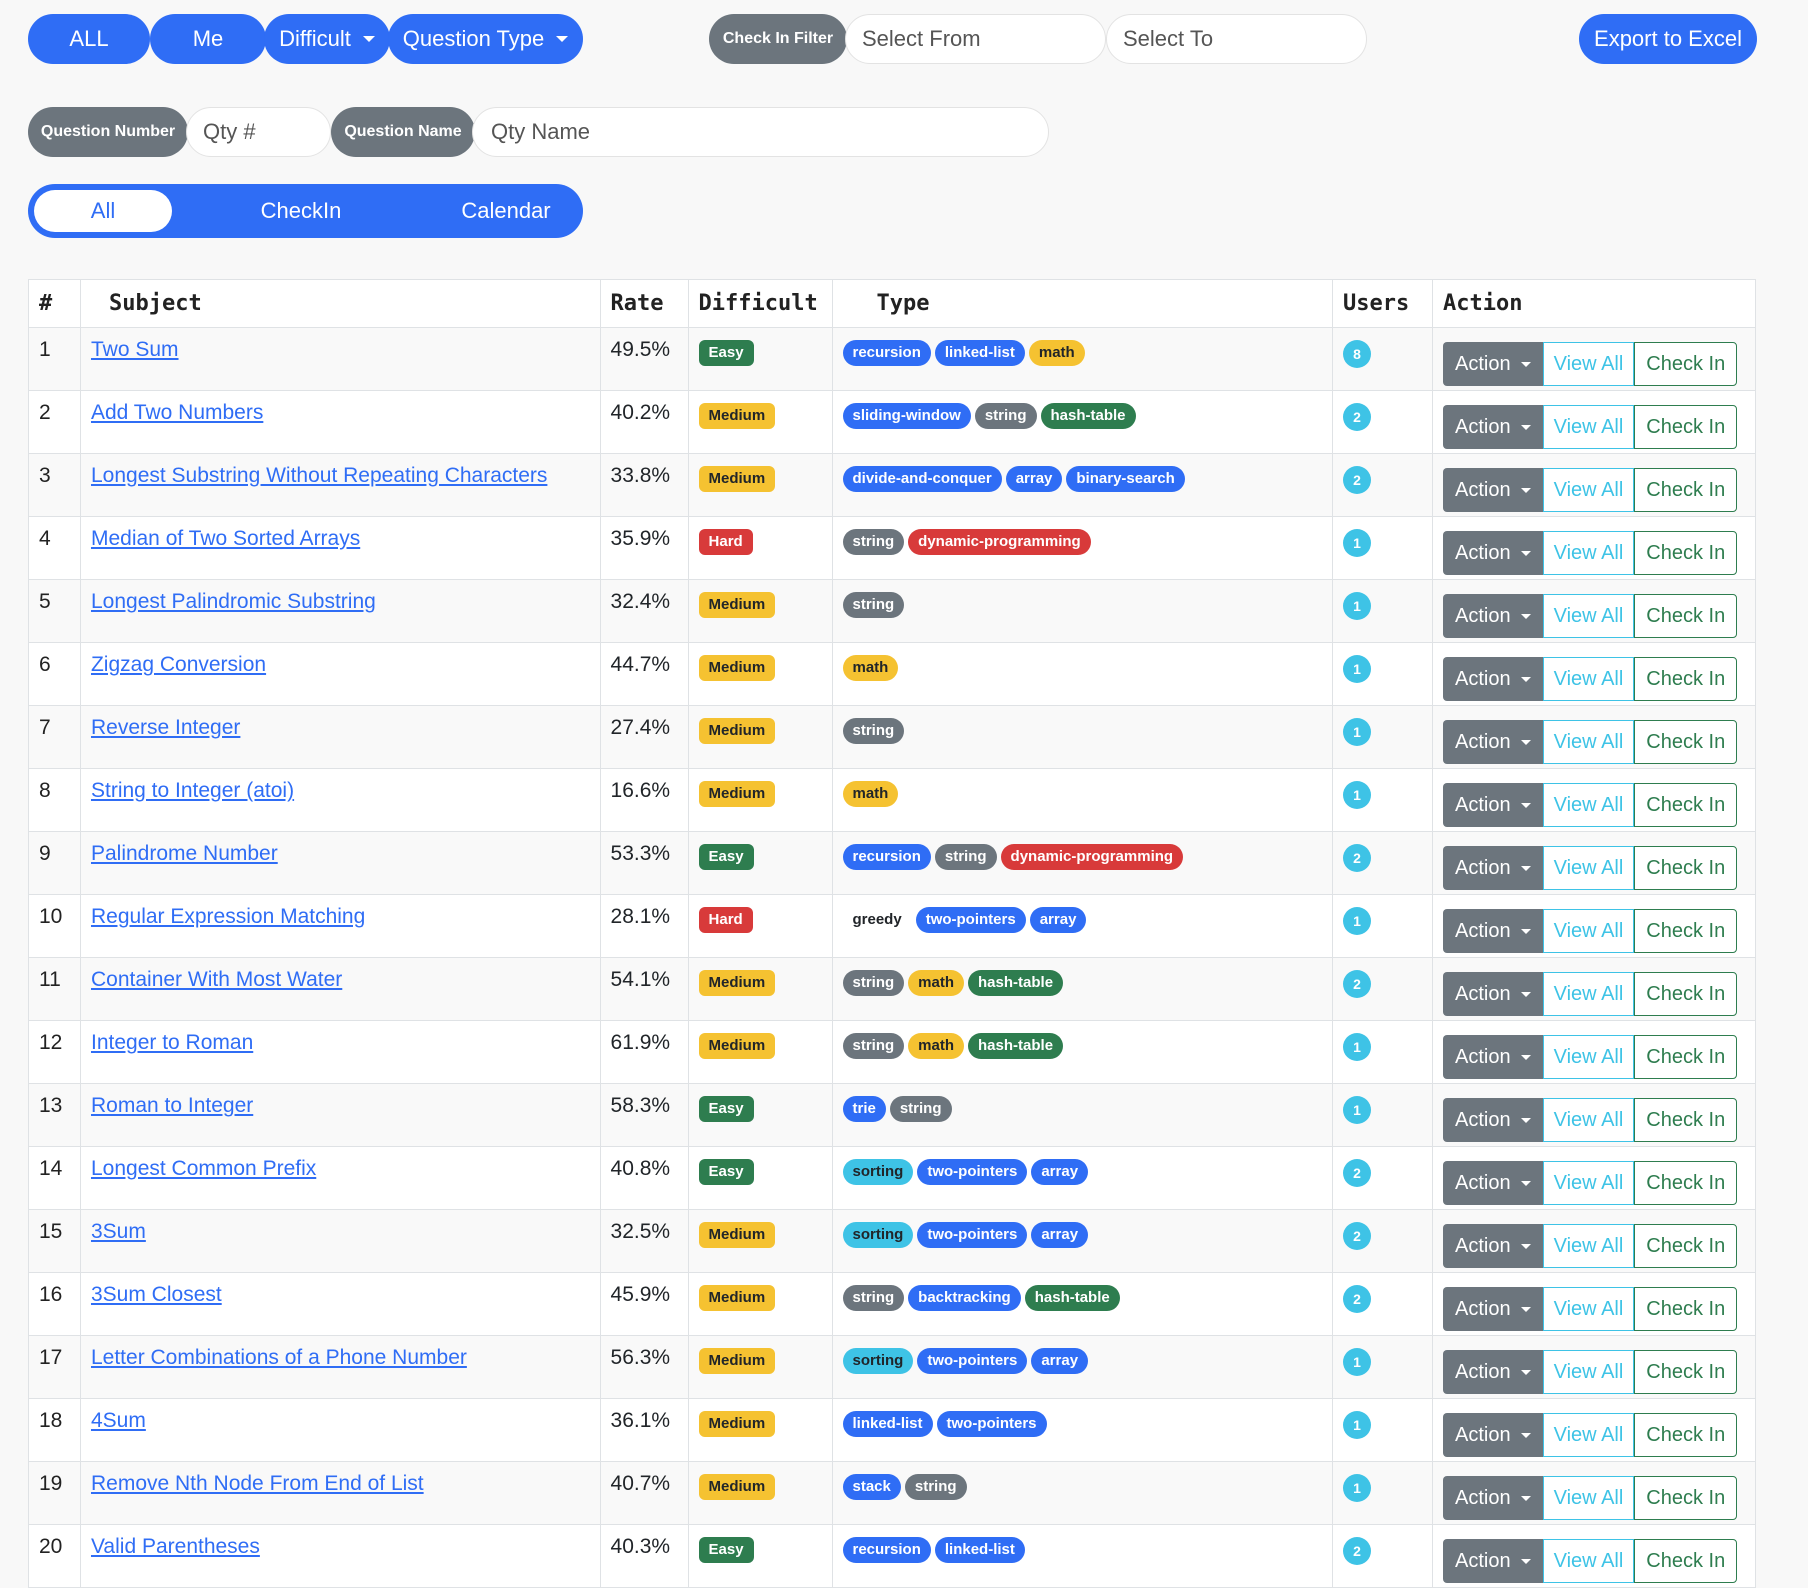 This screenshot has height=1588, width=1808. What do you see at coordinates (118, 1231) in the screenshot?
I see `subject-link: 3Sum` at bounding box center [118, 1231].